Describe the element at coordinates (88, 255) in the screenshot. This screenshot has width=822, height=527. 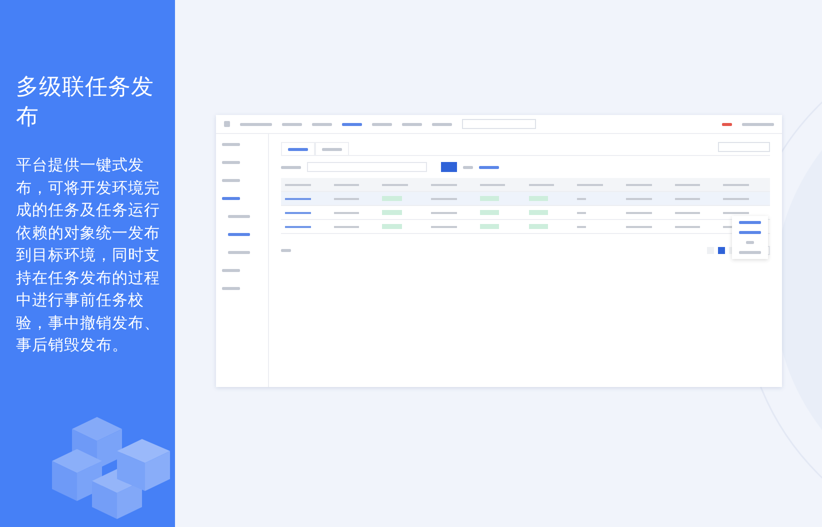
I see `panel-description: 平台提供一键式发布，可将开发环境完成的任务及任务运行依赖的对象统一发布到目标环境，同时支持在任务发布的过程中进行事前任务校验，事中撤销发布、事后销毁发布。` at that location.